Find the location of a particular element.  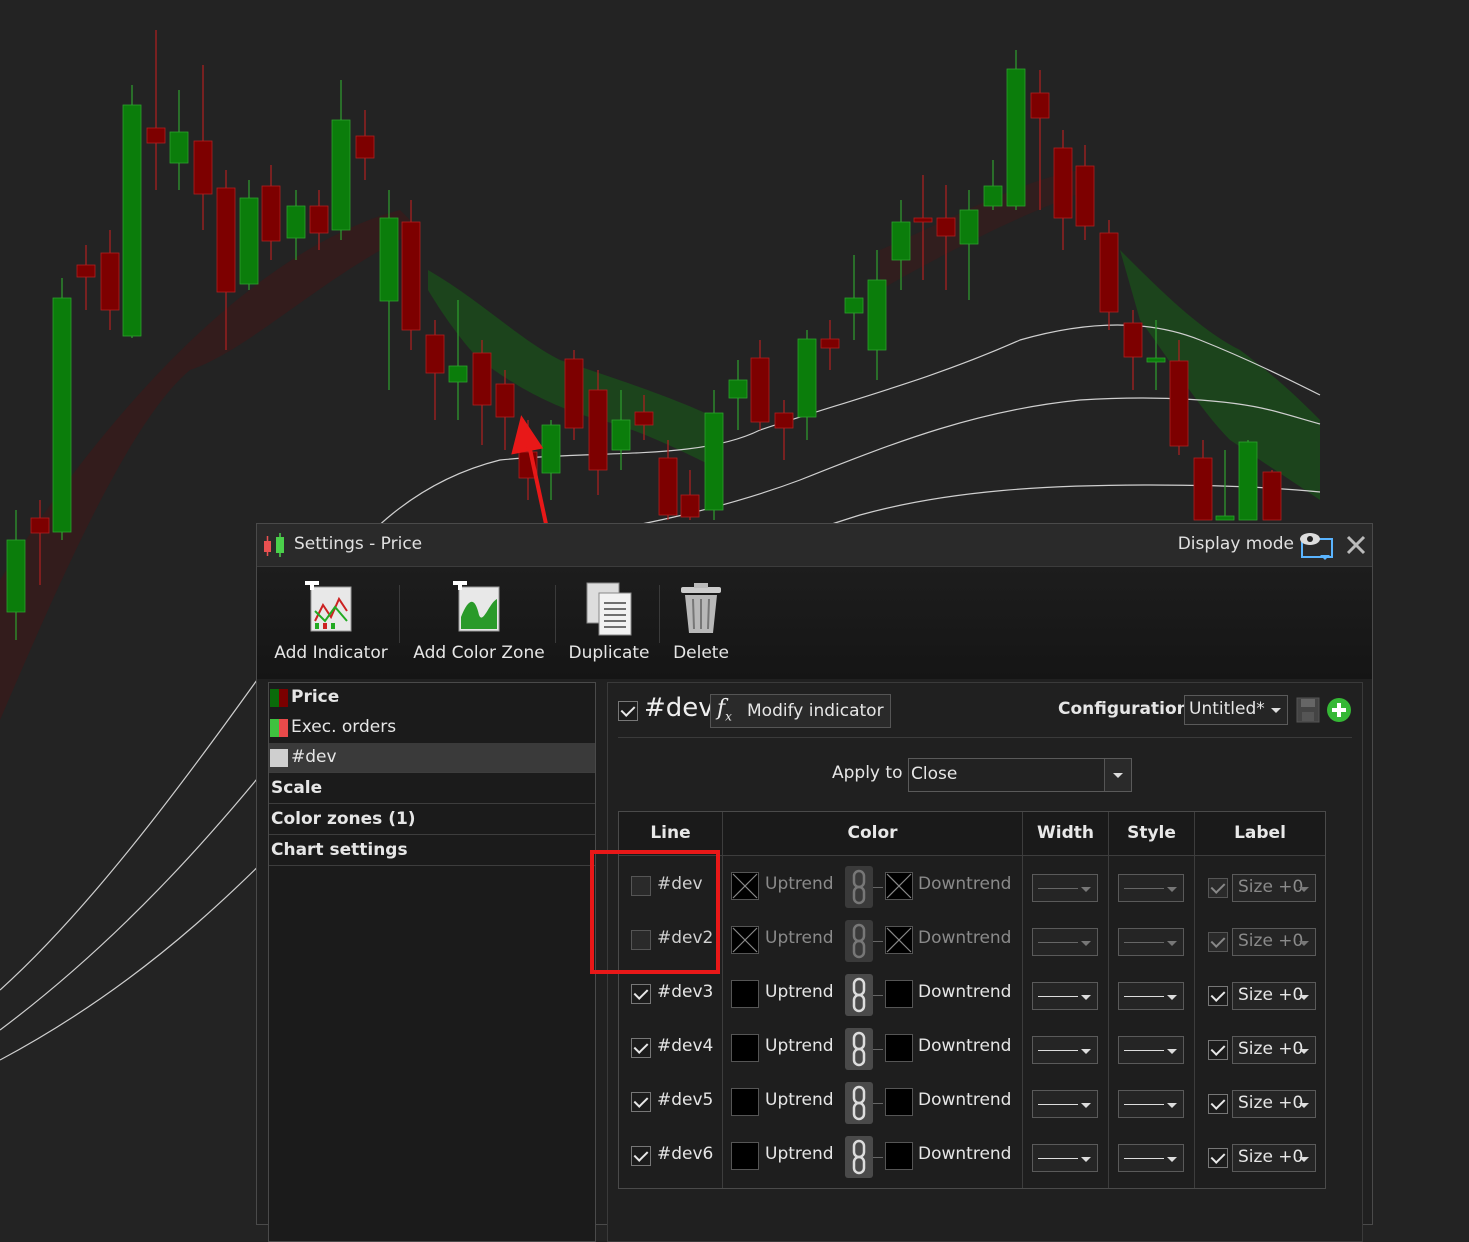

add-color-zone-label: Add Color Zone is located at coordinates (479, 653).